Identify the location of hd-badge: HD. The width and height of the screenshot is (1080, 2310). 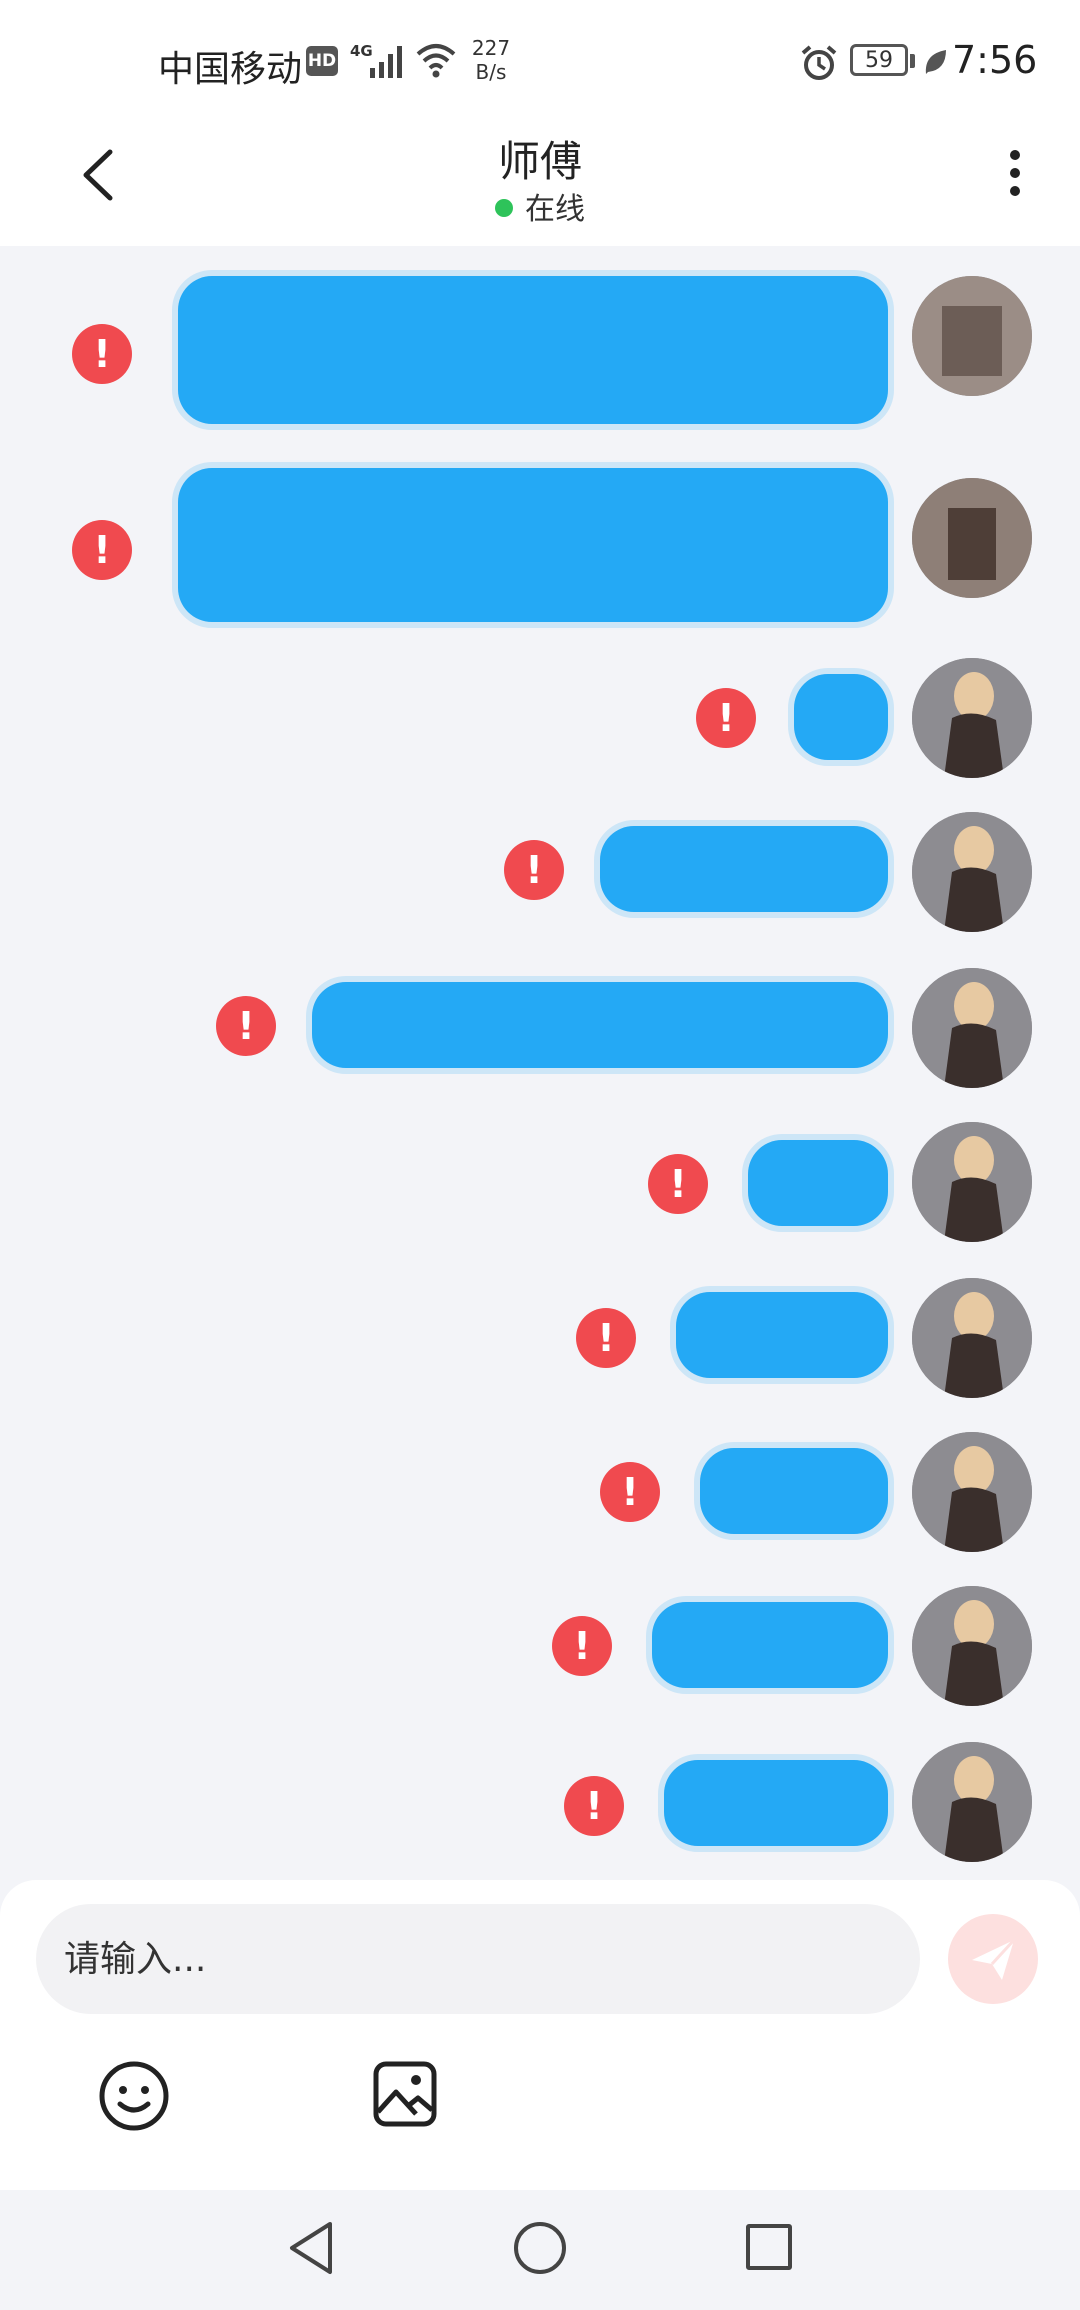
(322, 61).